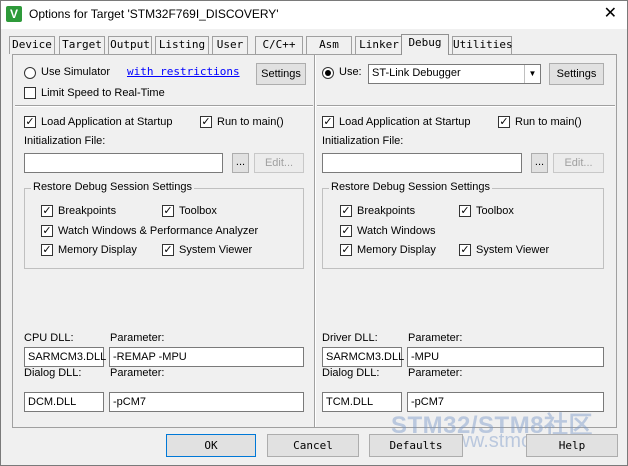  Describe the element at coordinates (49, 338) in the screenshot. I see `cpu-dll-label: CPU DLL:` at that location.